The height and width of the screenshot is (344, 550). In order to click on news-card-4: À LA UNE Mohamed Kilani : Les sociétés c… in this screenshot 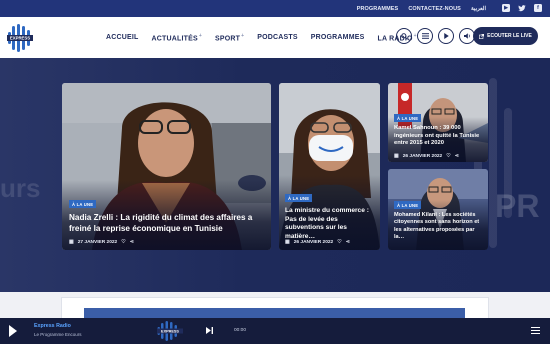, I will do `click(438, 209)`.